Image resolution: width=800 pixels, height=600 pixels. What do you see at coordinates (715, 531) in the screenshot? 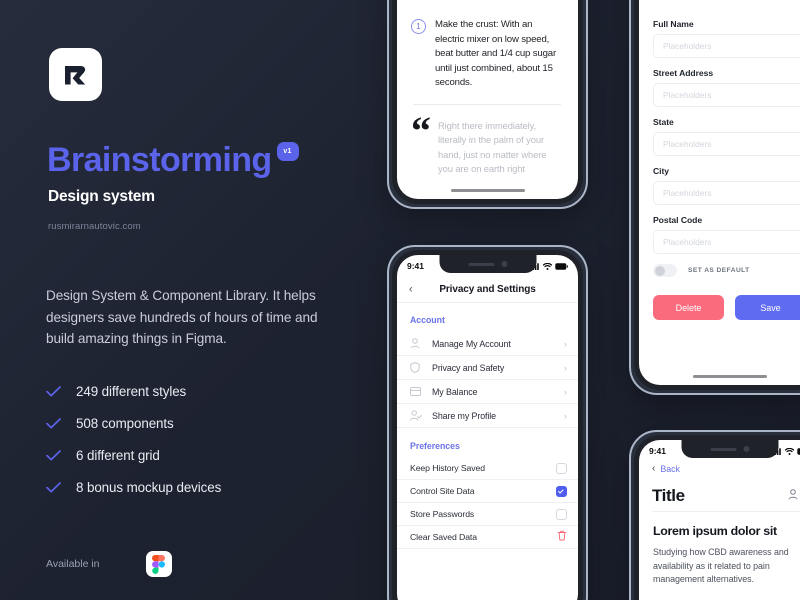
I see `article-heading: Lorem ipsum dolor sit` at bounding box center [715, 531].